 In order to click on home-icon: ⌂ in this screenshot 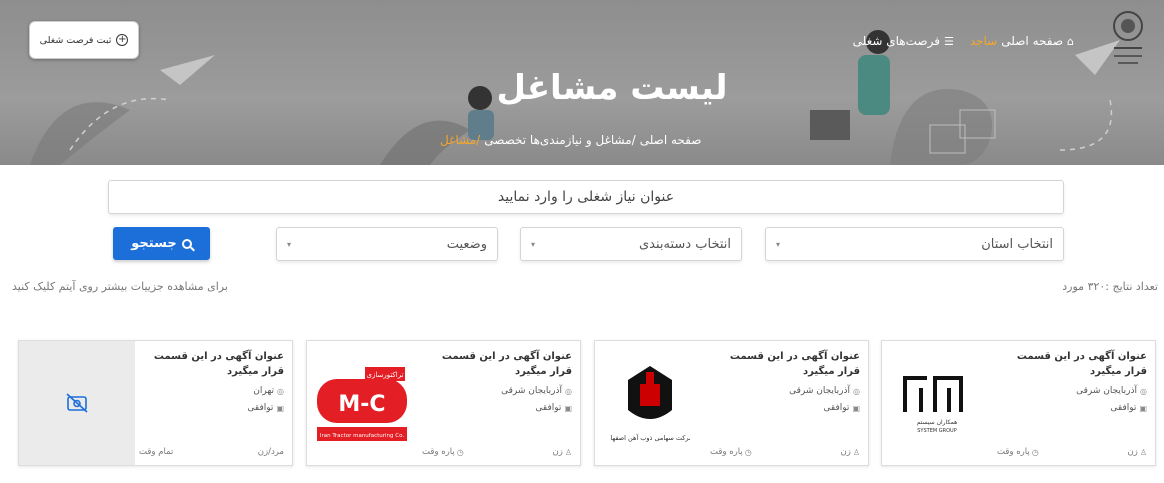, I will do `click(1070, 41)`.